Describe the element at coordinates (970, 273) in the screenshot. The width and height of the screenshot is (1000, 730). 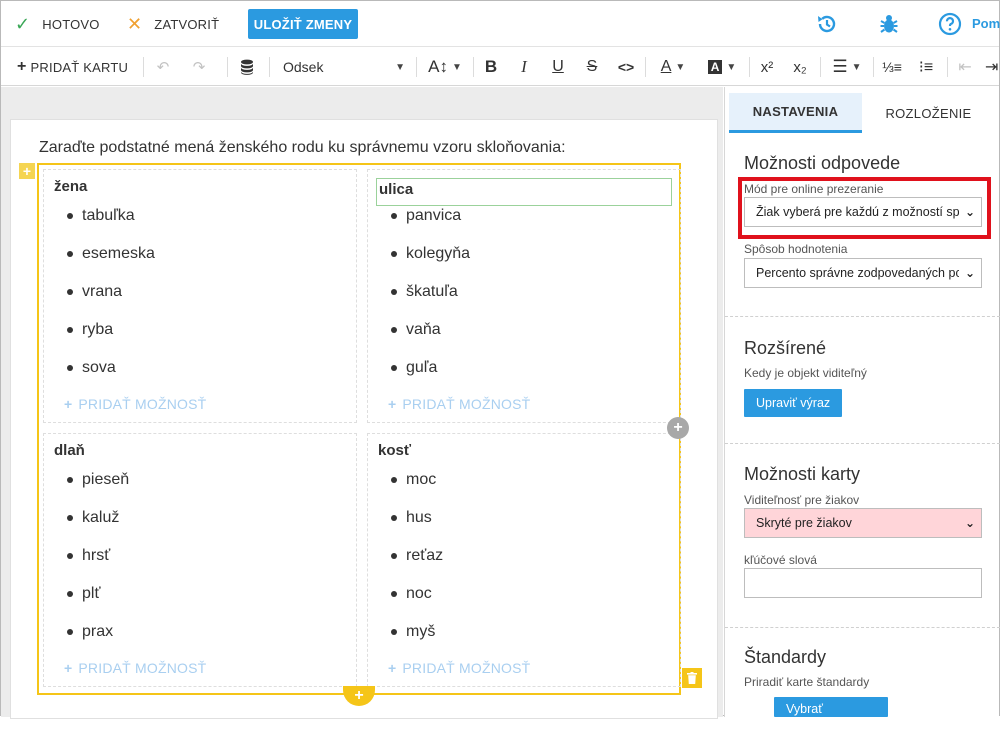
I see `chevron-down-icon: ⌄` at that location.